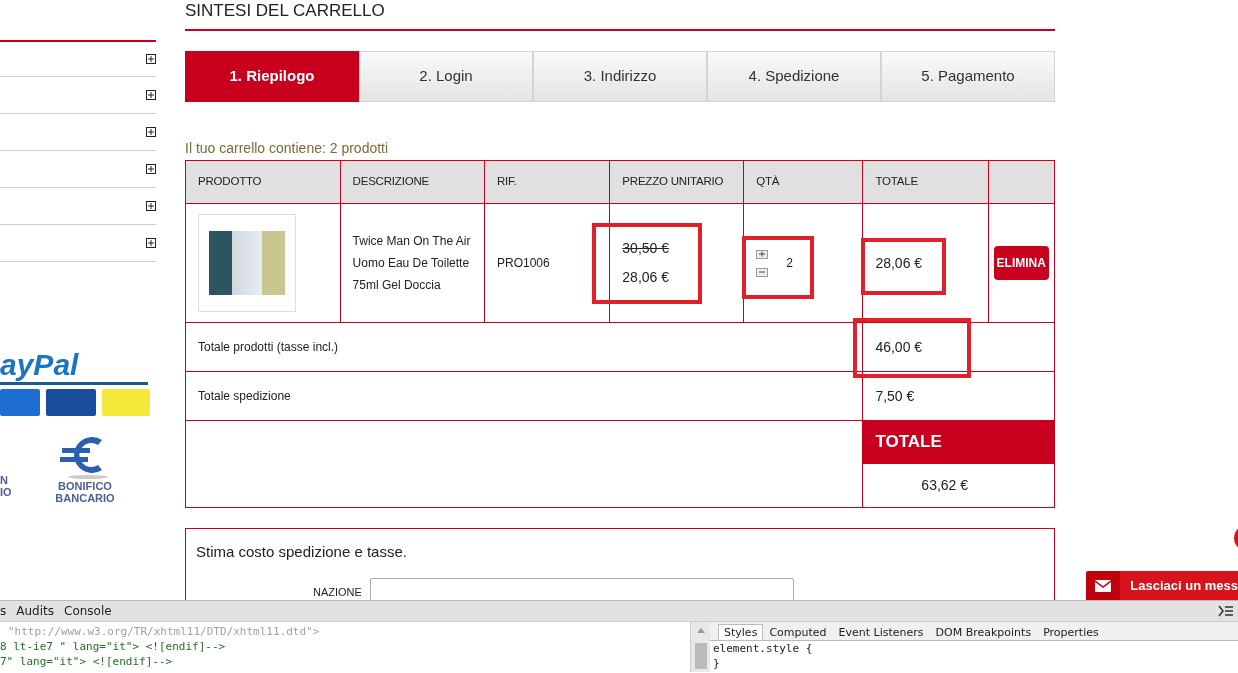 Image resolution: width=1238 pixels, height=673 pixels. Describe the element at coordinates (741, 632) in the screenshot. I see `styles-tab: Styles` at that location.